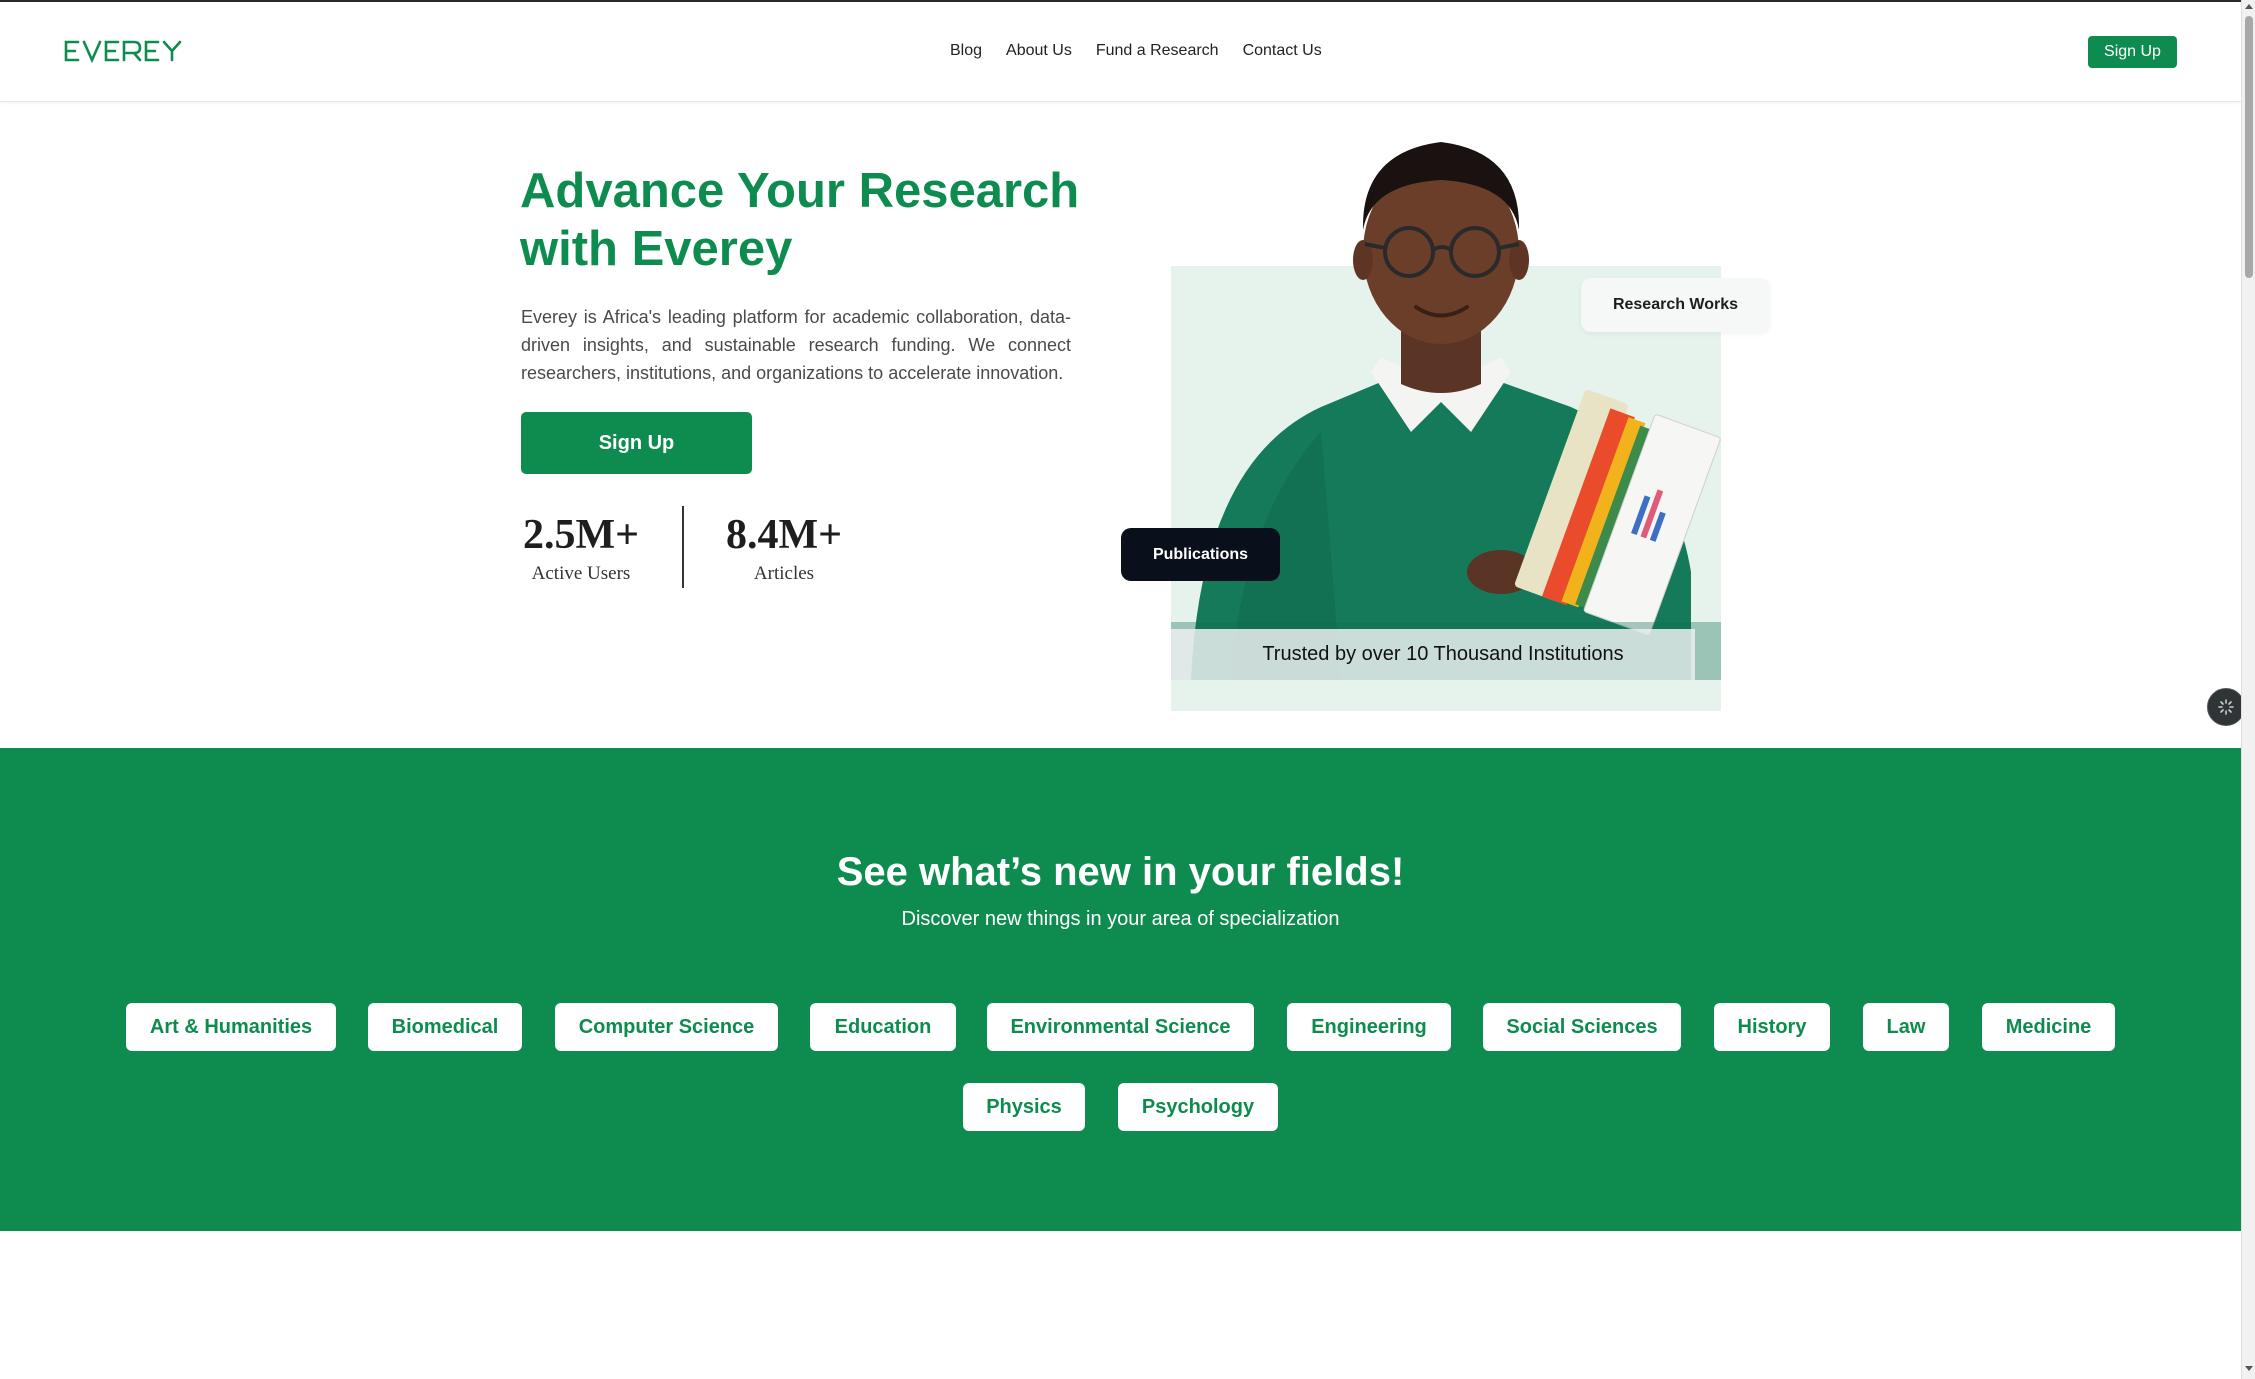  What do you see at coordinates (883, 1027) in the screenshot?
I see `field-button-education: Education` at bounding box center [883, 1027].